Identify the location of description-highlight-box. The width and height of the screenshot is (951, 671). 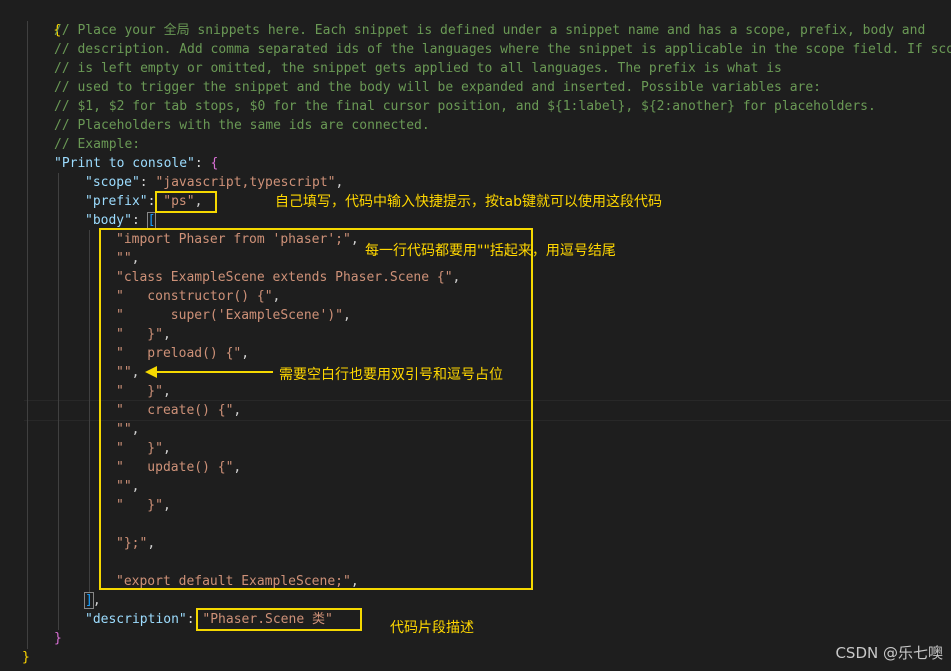
(279, 619).